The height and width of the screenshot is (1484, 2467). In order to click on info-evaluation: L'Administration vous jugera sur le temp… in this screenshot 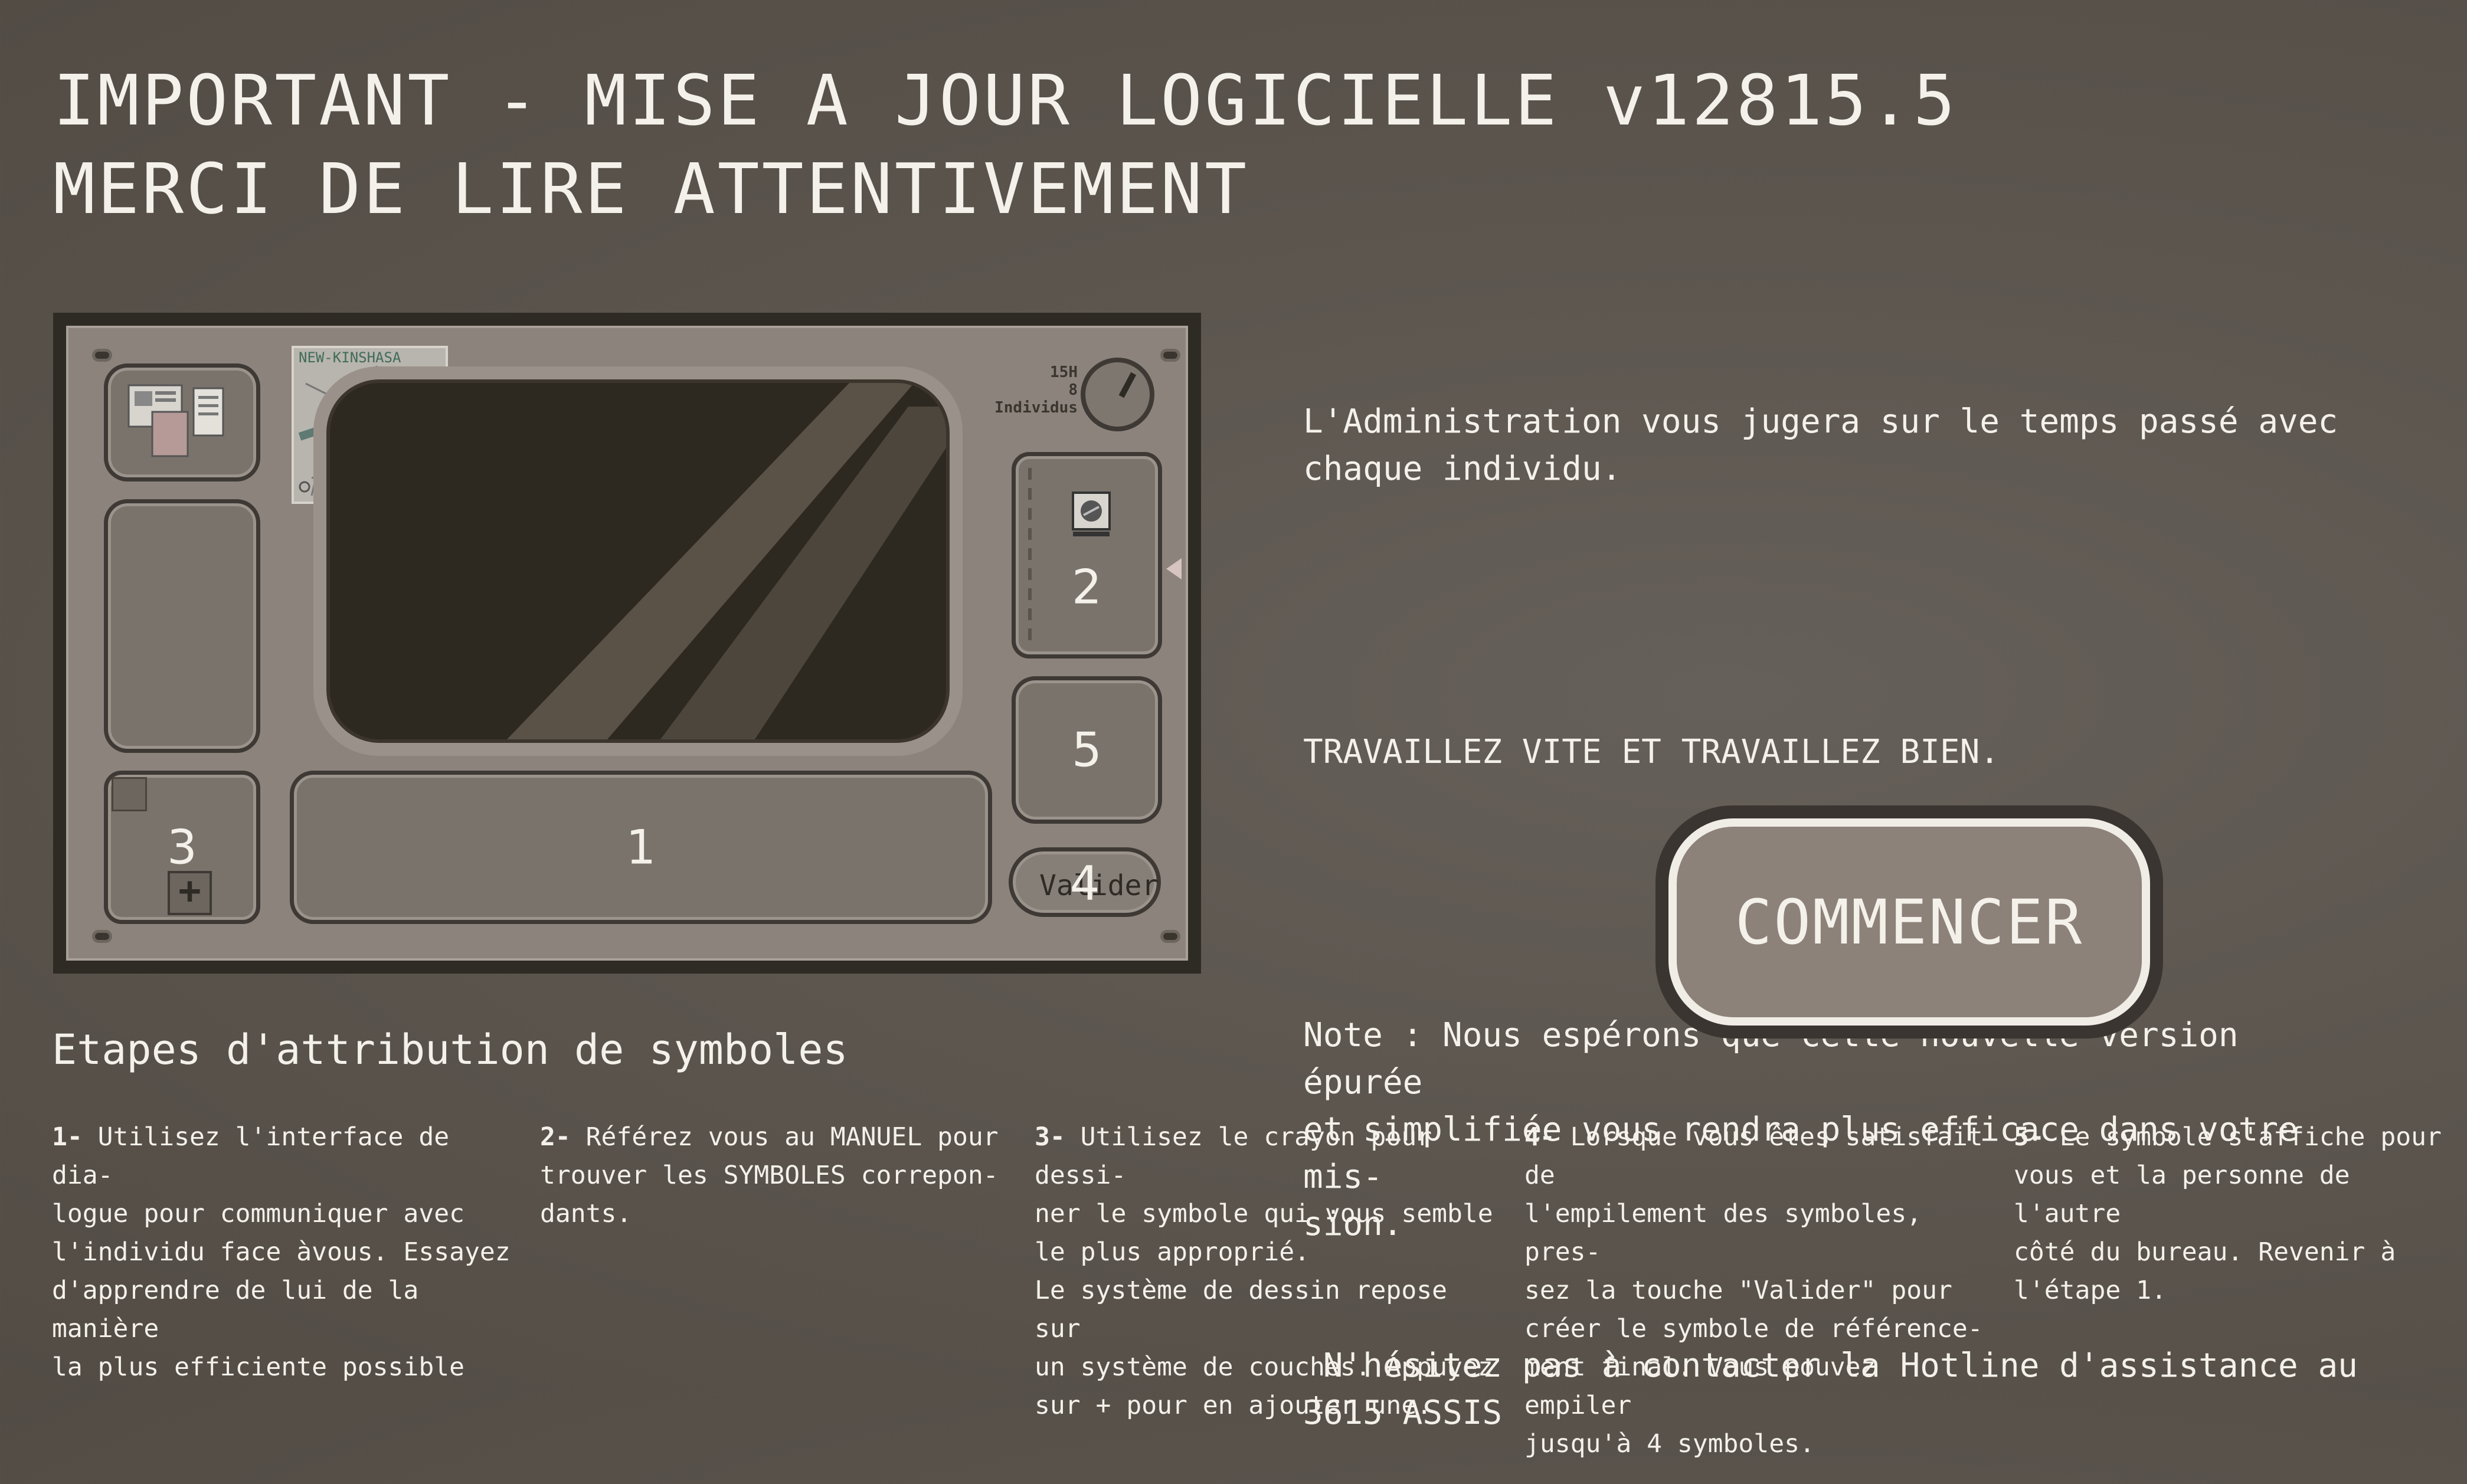, I will do `click(1820, 445)`.